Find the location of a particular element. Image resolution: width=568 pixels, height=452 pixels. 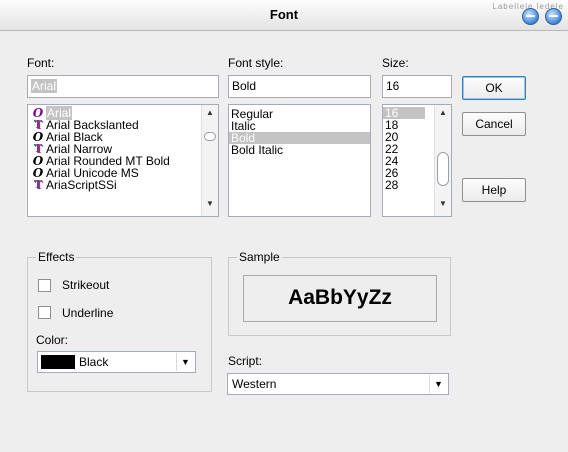

font-input: Arial is located at coordinates (123, 86).